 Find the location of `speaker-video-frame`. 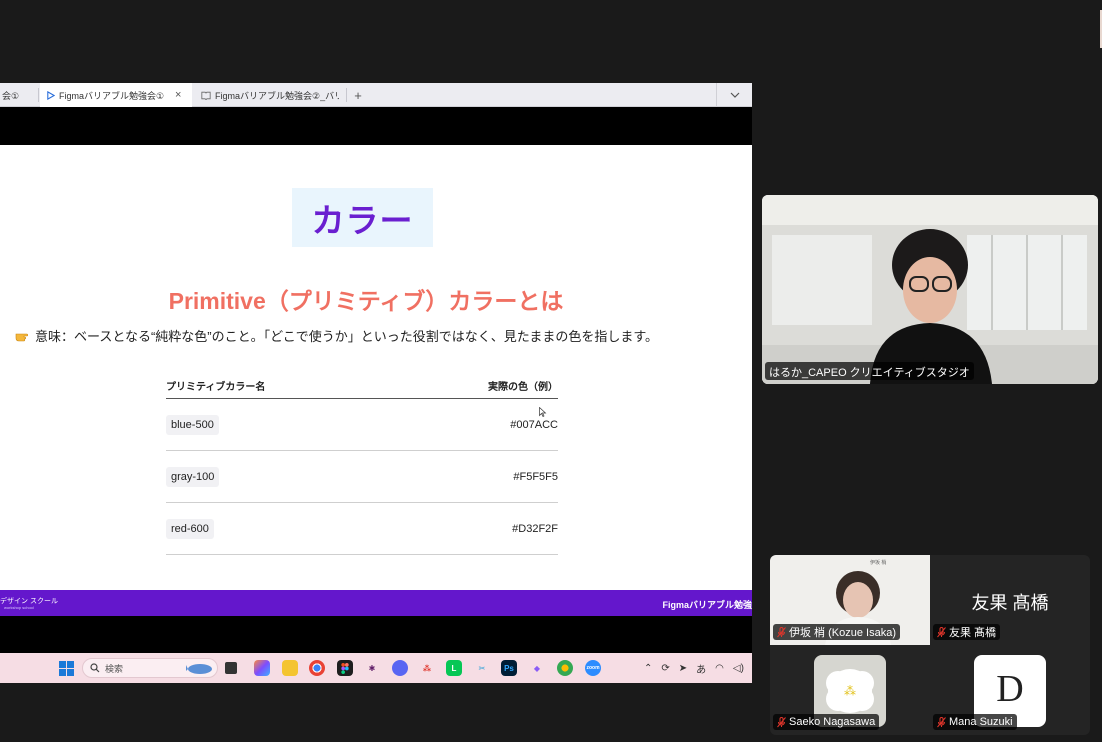

speaker-video-frame is located at coordinates (930, 289).